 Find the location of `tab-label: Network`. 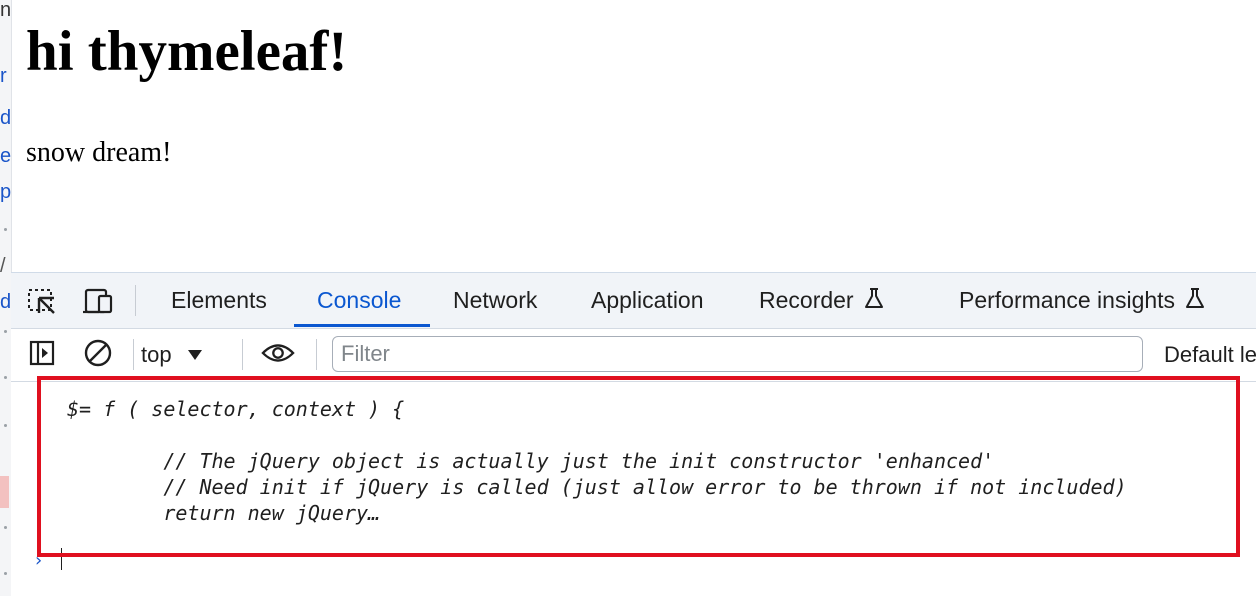

tab-label: Network is located at coordinates (495, 300).